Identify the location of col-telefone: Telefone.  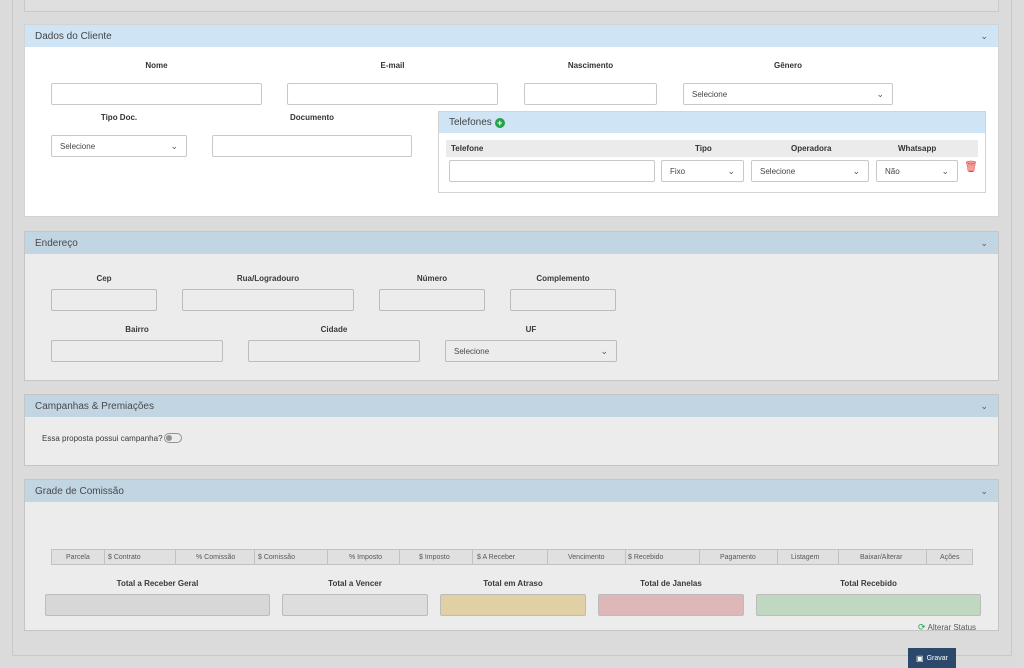
(467, 148).